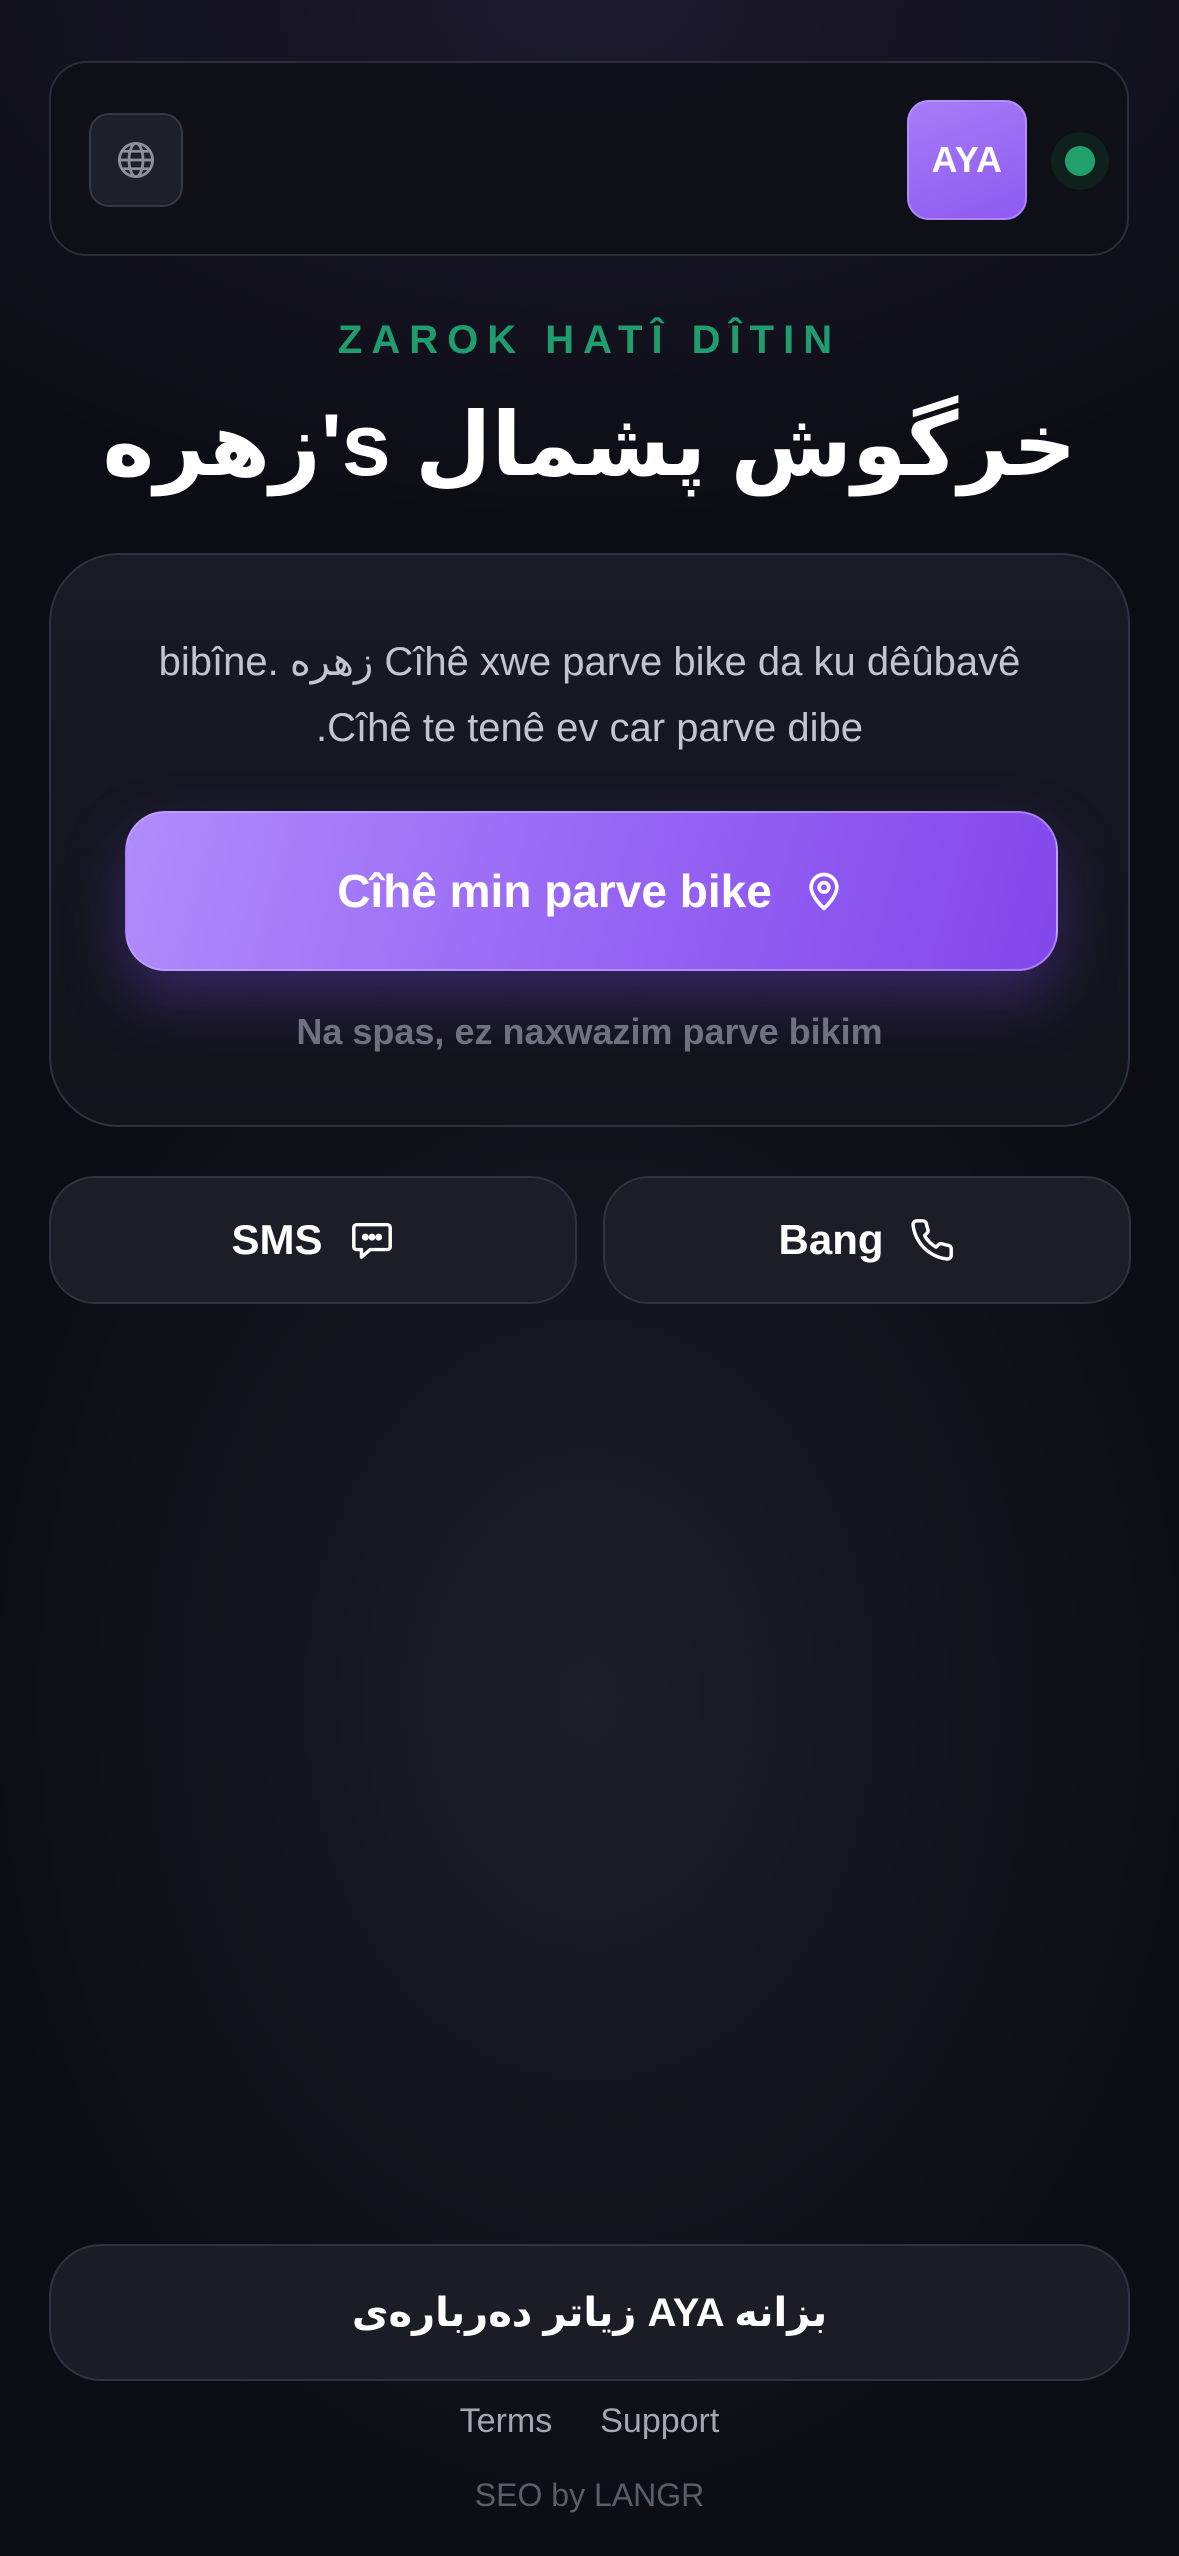  Describe the element at coordinates (831, 1239) in the screenshot. I see `call-label: Bang` at that location.